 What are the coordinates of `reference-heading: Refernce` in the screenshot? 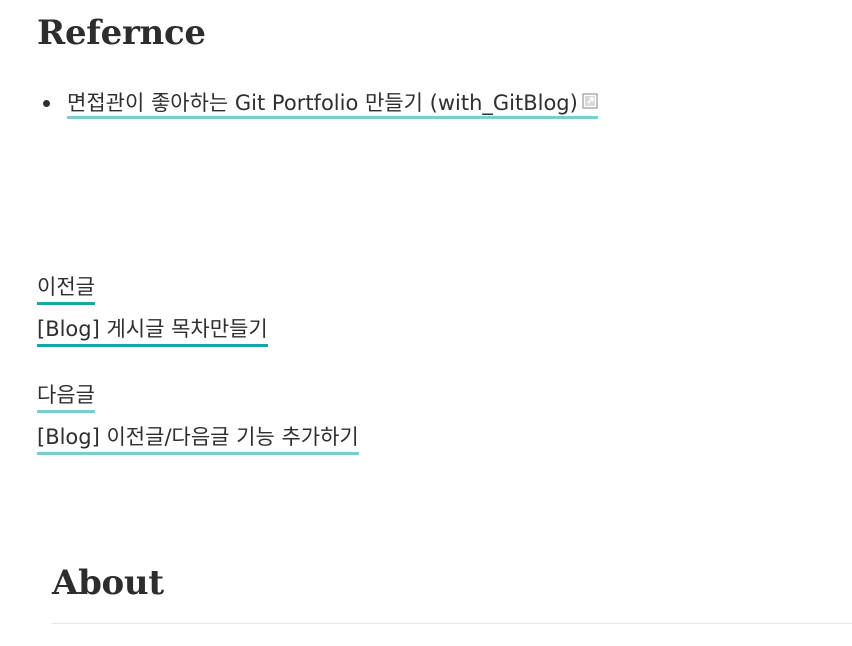 It's located at (121, 33).